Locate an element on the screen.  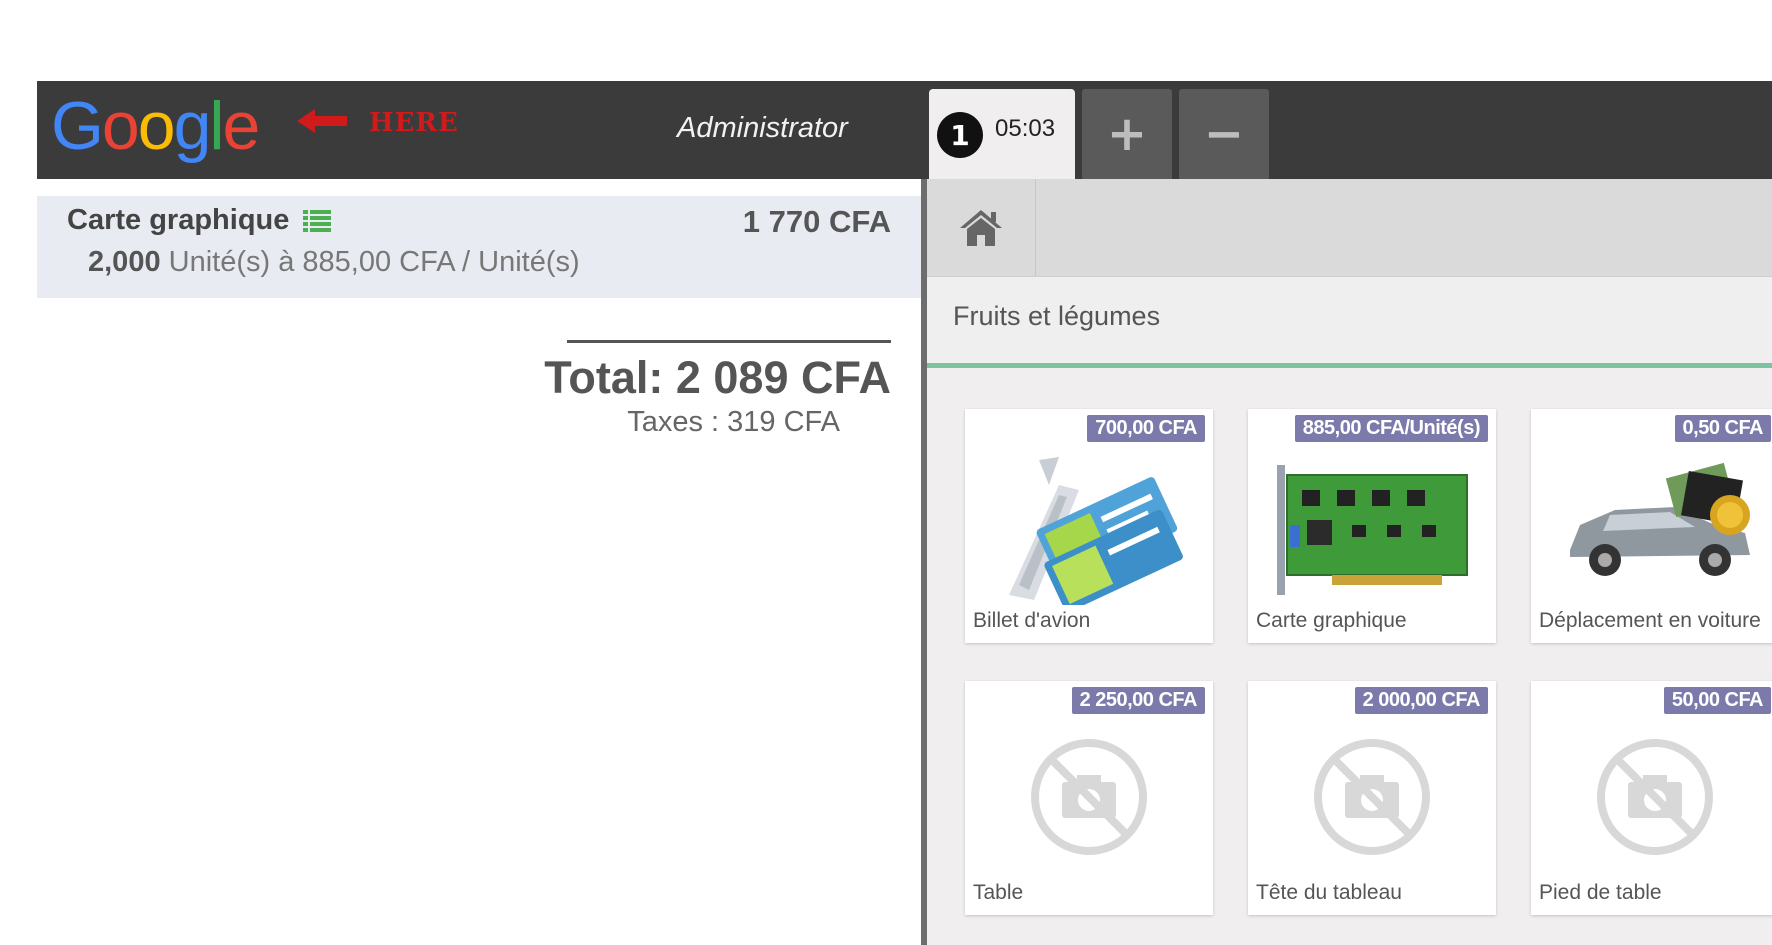
product-name: Pied de table is located at coordinates (1600, 892).